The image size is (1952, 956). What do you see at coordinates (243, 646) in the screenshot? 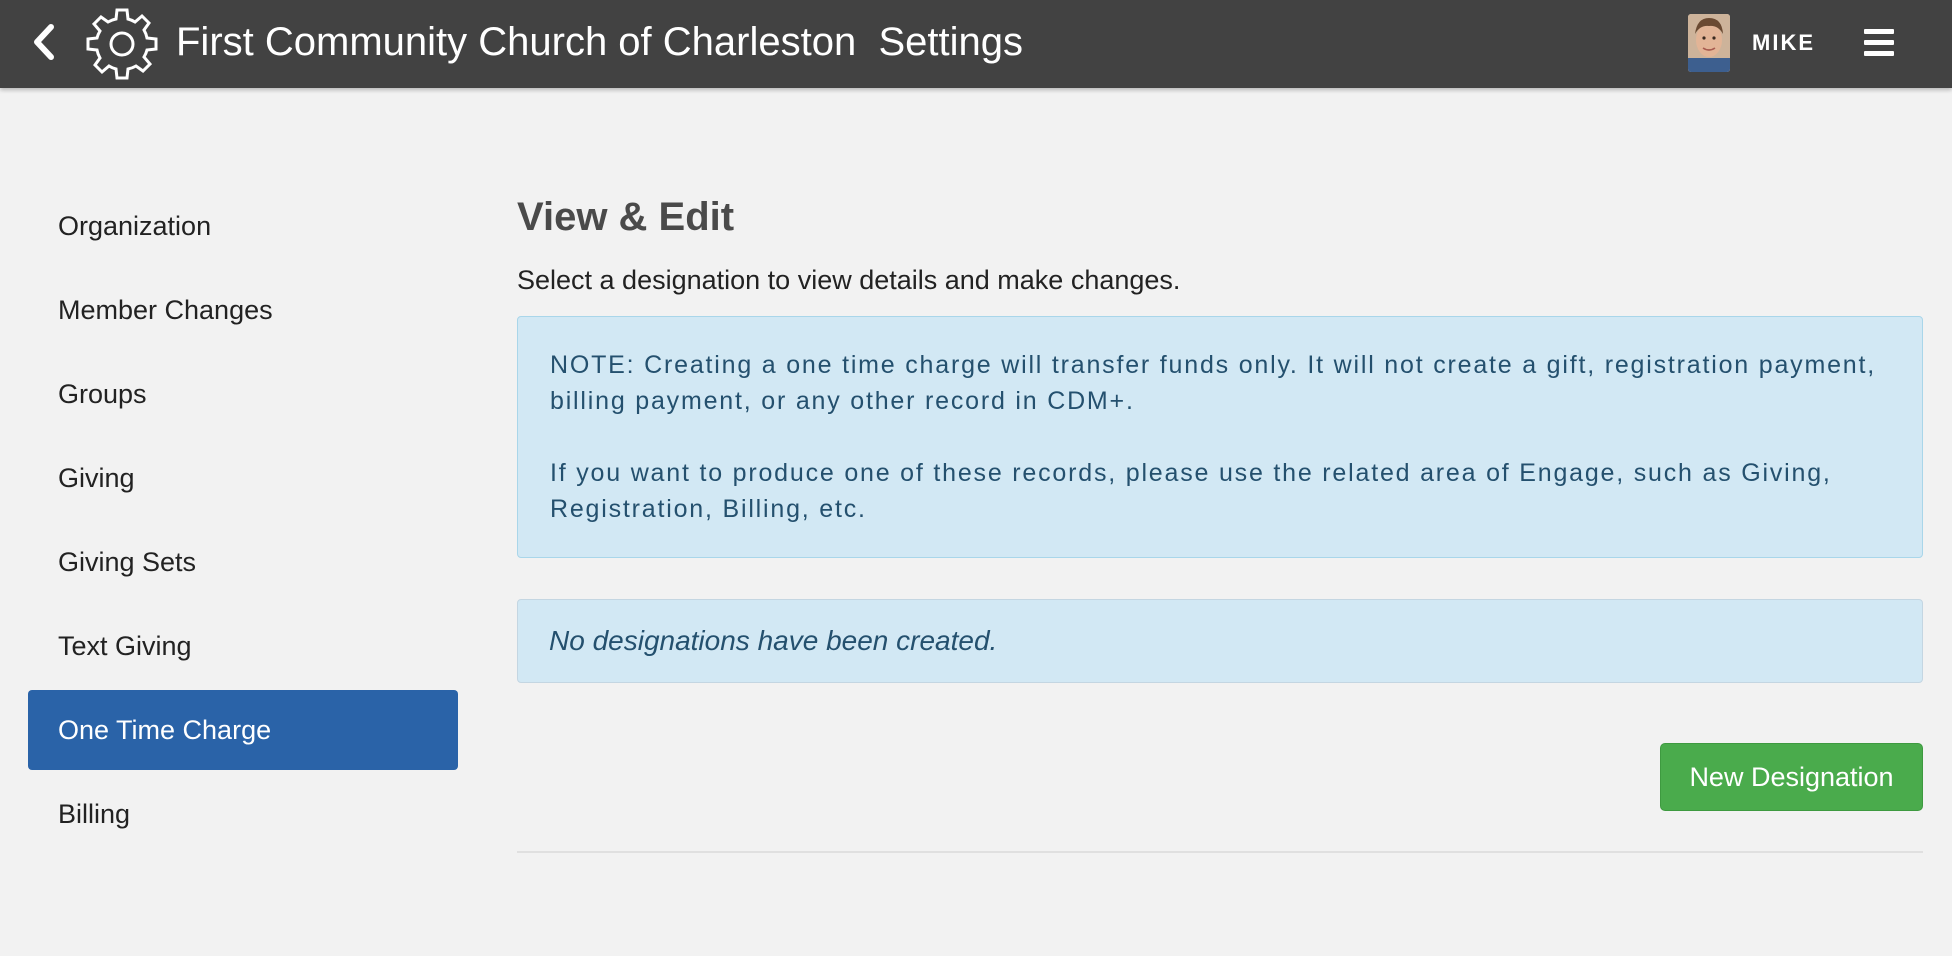
I see `sidebar-item-text-giving: Text Giving` at bounding box center [243, 646].